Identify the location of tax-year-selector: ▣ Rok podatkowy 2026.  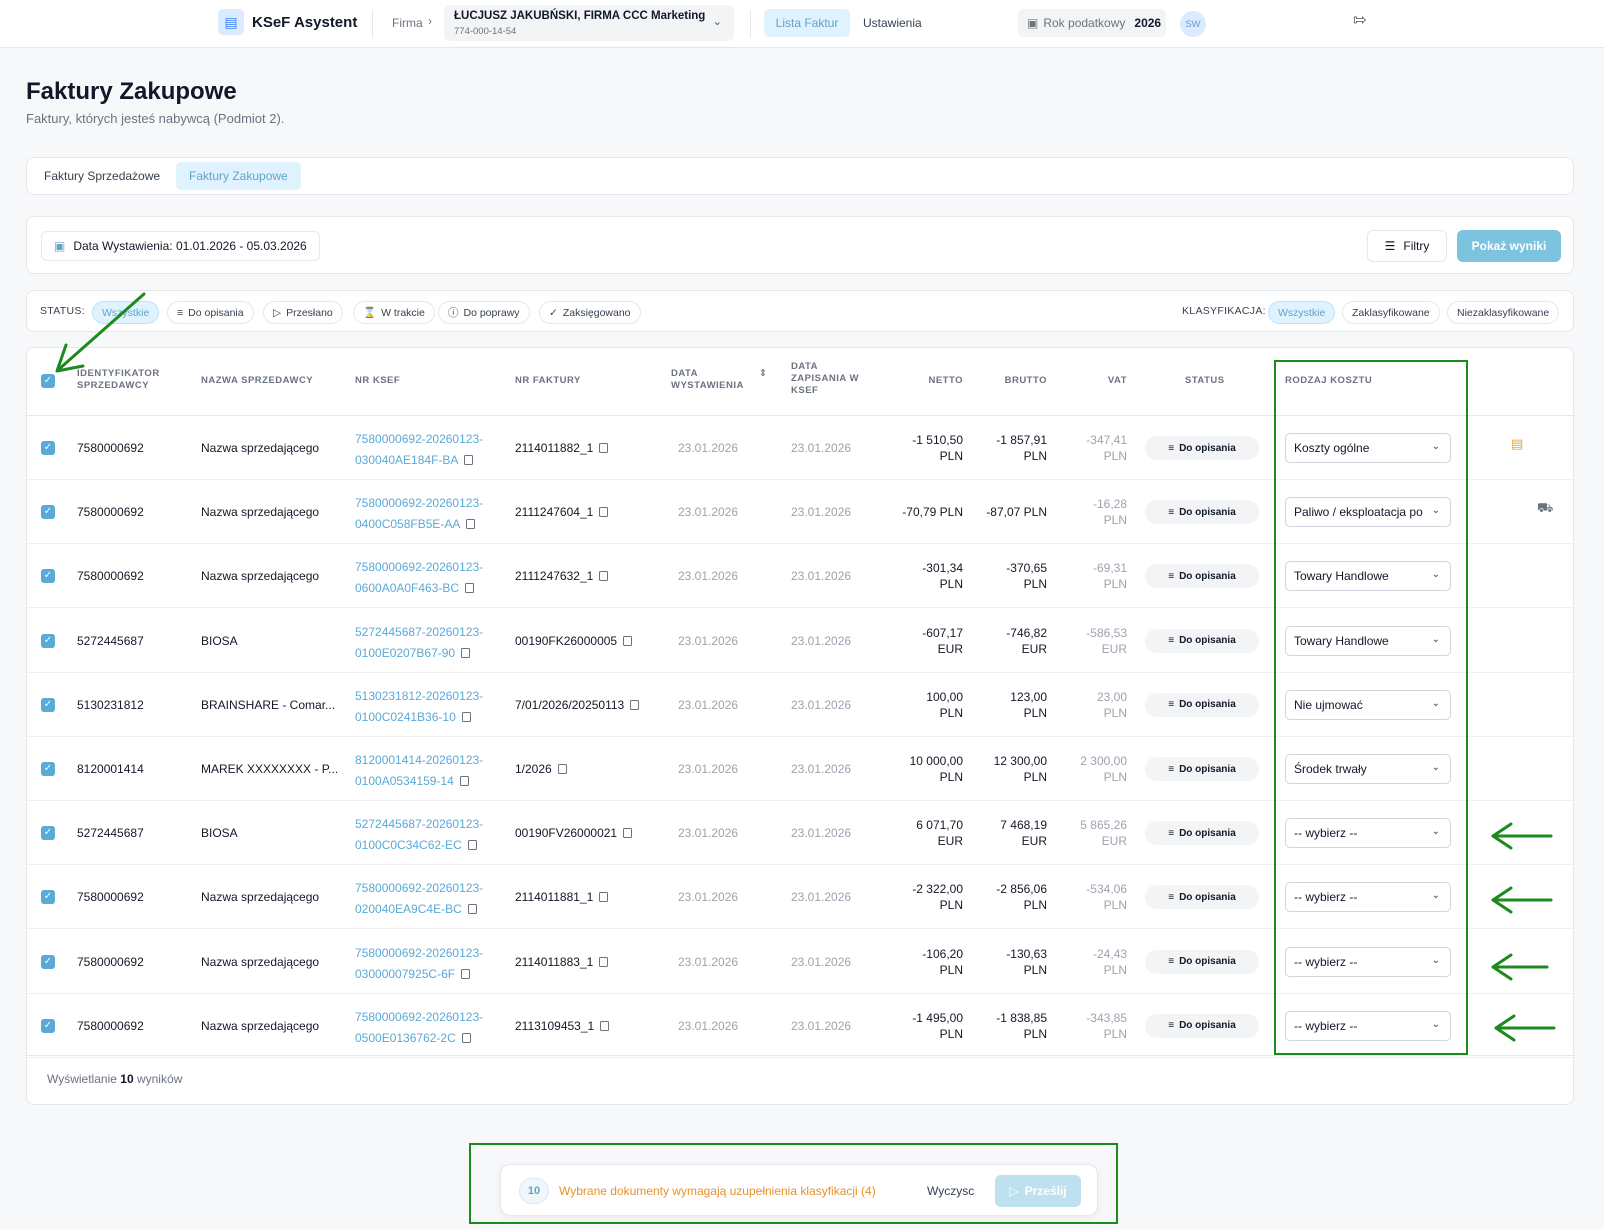
(1092, 23).